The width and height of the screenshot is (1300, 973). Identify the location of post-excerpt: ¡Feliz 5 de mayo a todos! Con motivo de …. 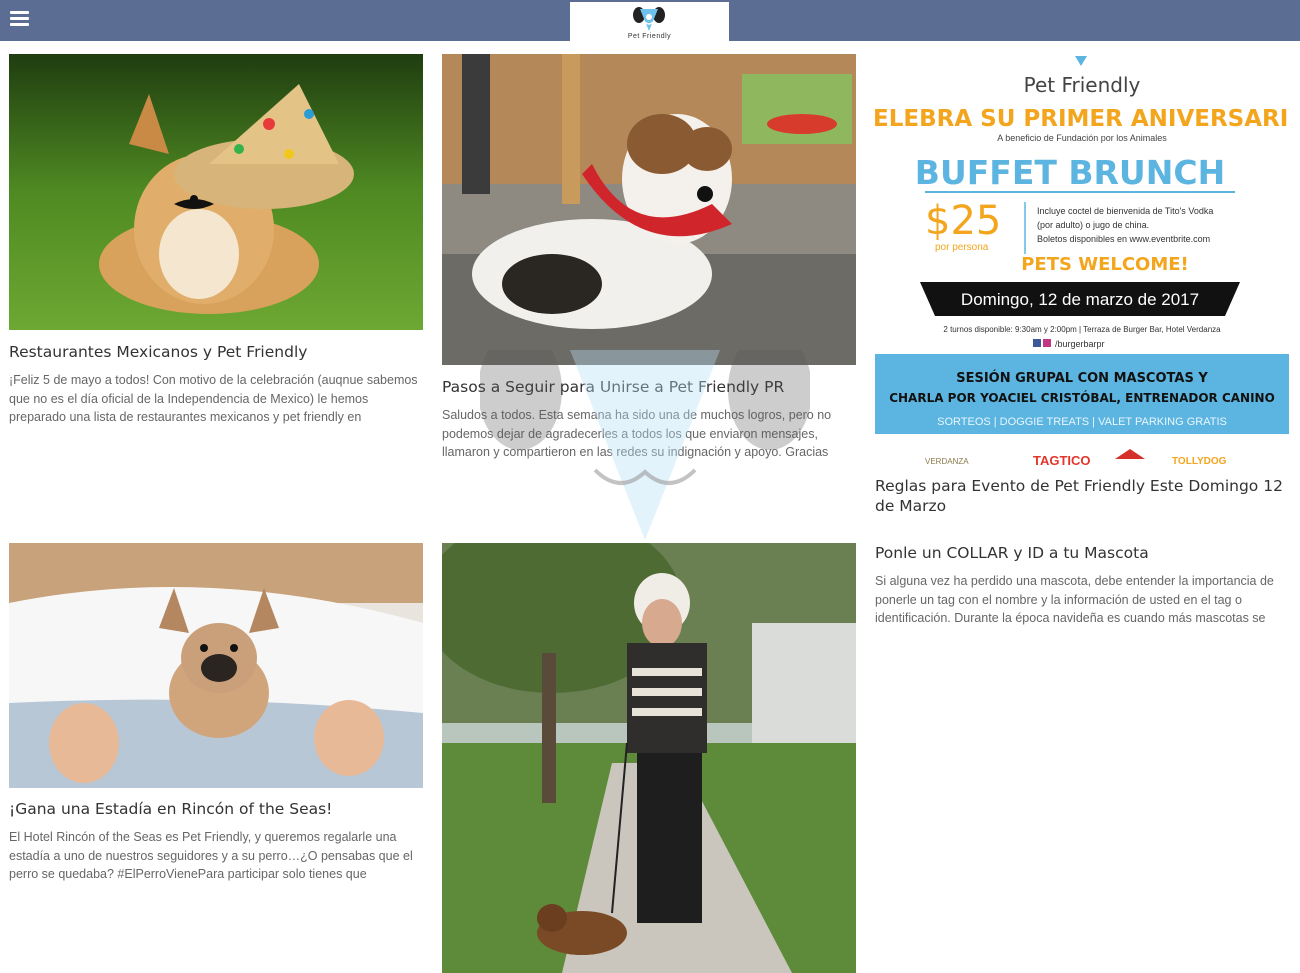
(213, 398).